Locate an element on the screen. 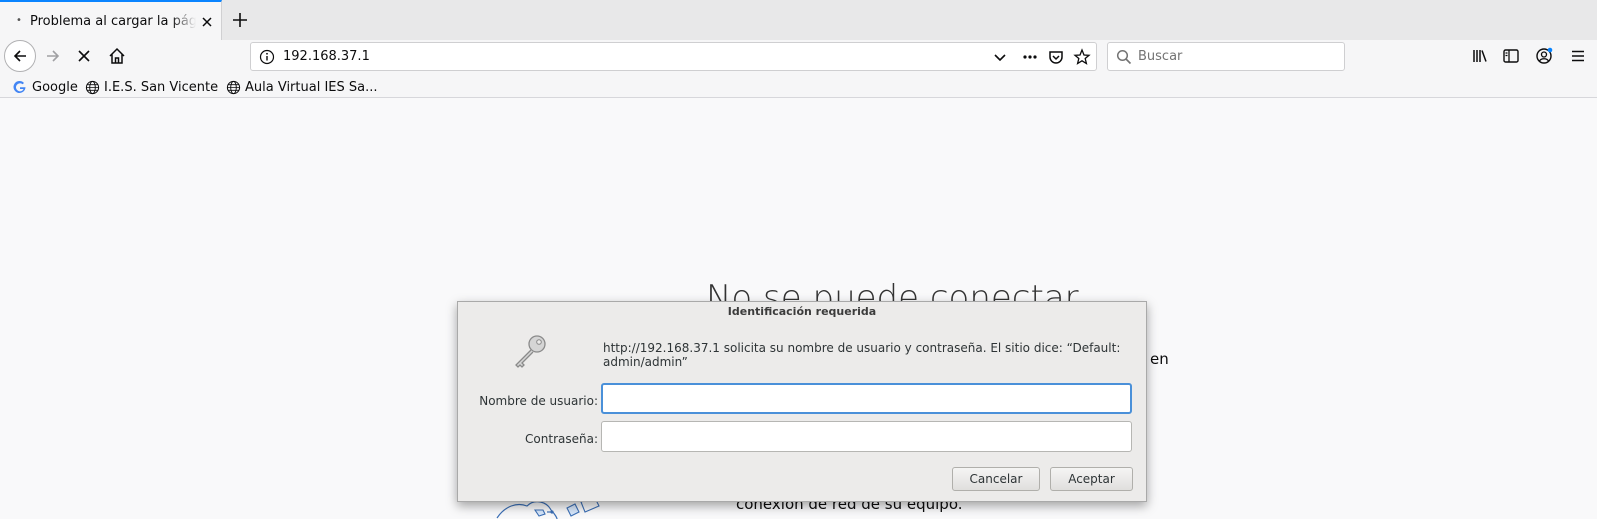 This screenshot has width=1597, height=519. library-icon is located at coordinates (1480, 56).